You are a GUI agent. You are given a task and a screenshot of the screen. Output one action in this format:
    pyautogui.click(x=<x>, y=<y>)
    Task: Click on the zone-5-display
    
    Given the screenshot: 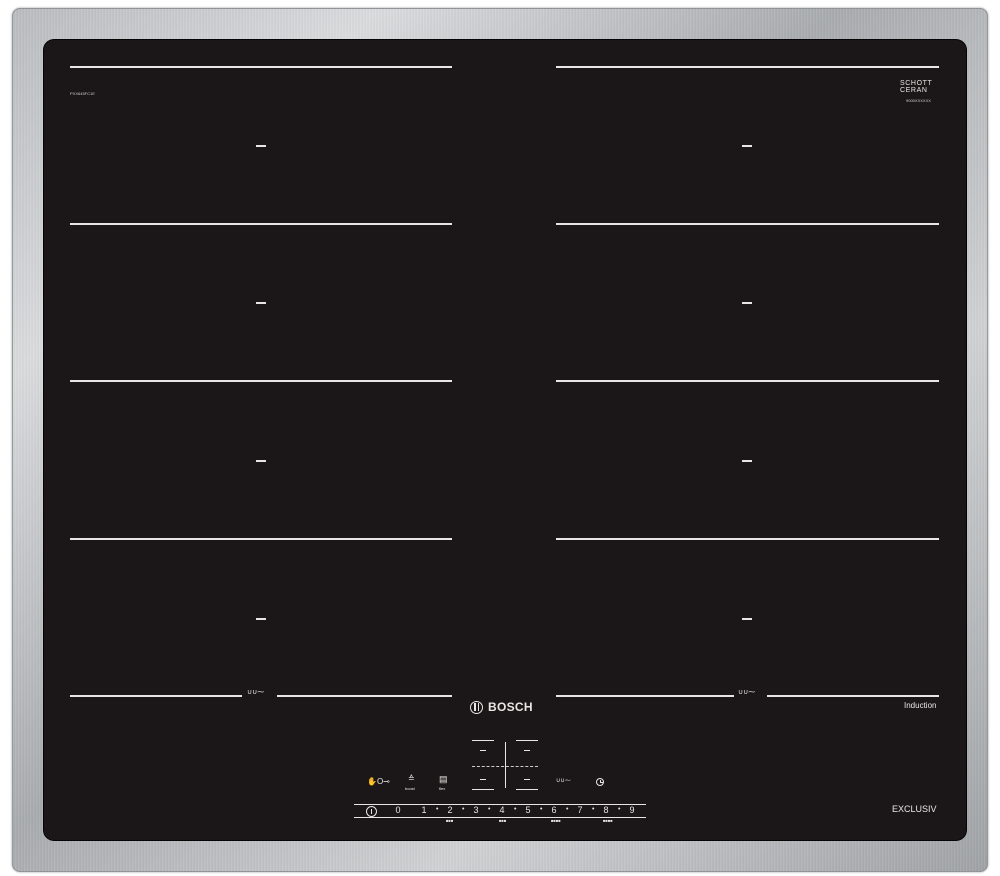 What is the action you would take?
    pyautogui.click(x=747, y=146)
    